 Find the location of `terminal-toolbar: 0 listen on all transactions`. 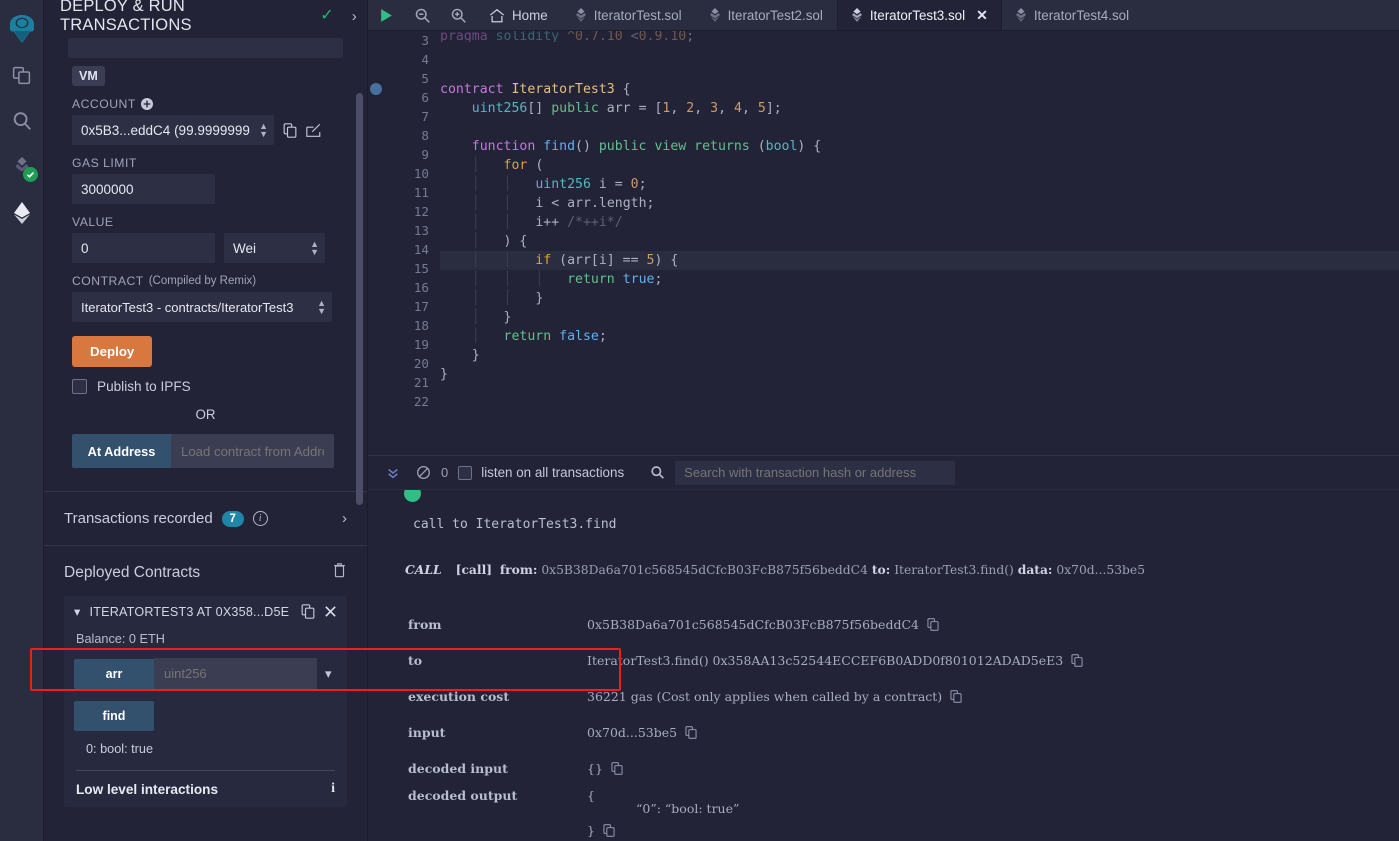

terminal-toolbar: 0 listen on all transactions is located at coordinates (883, 473).